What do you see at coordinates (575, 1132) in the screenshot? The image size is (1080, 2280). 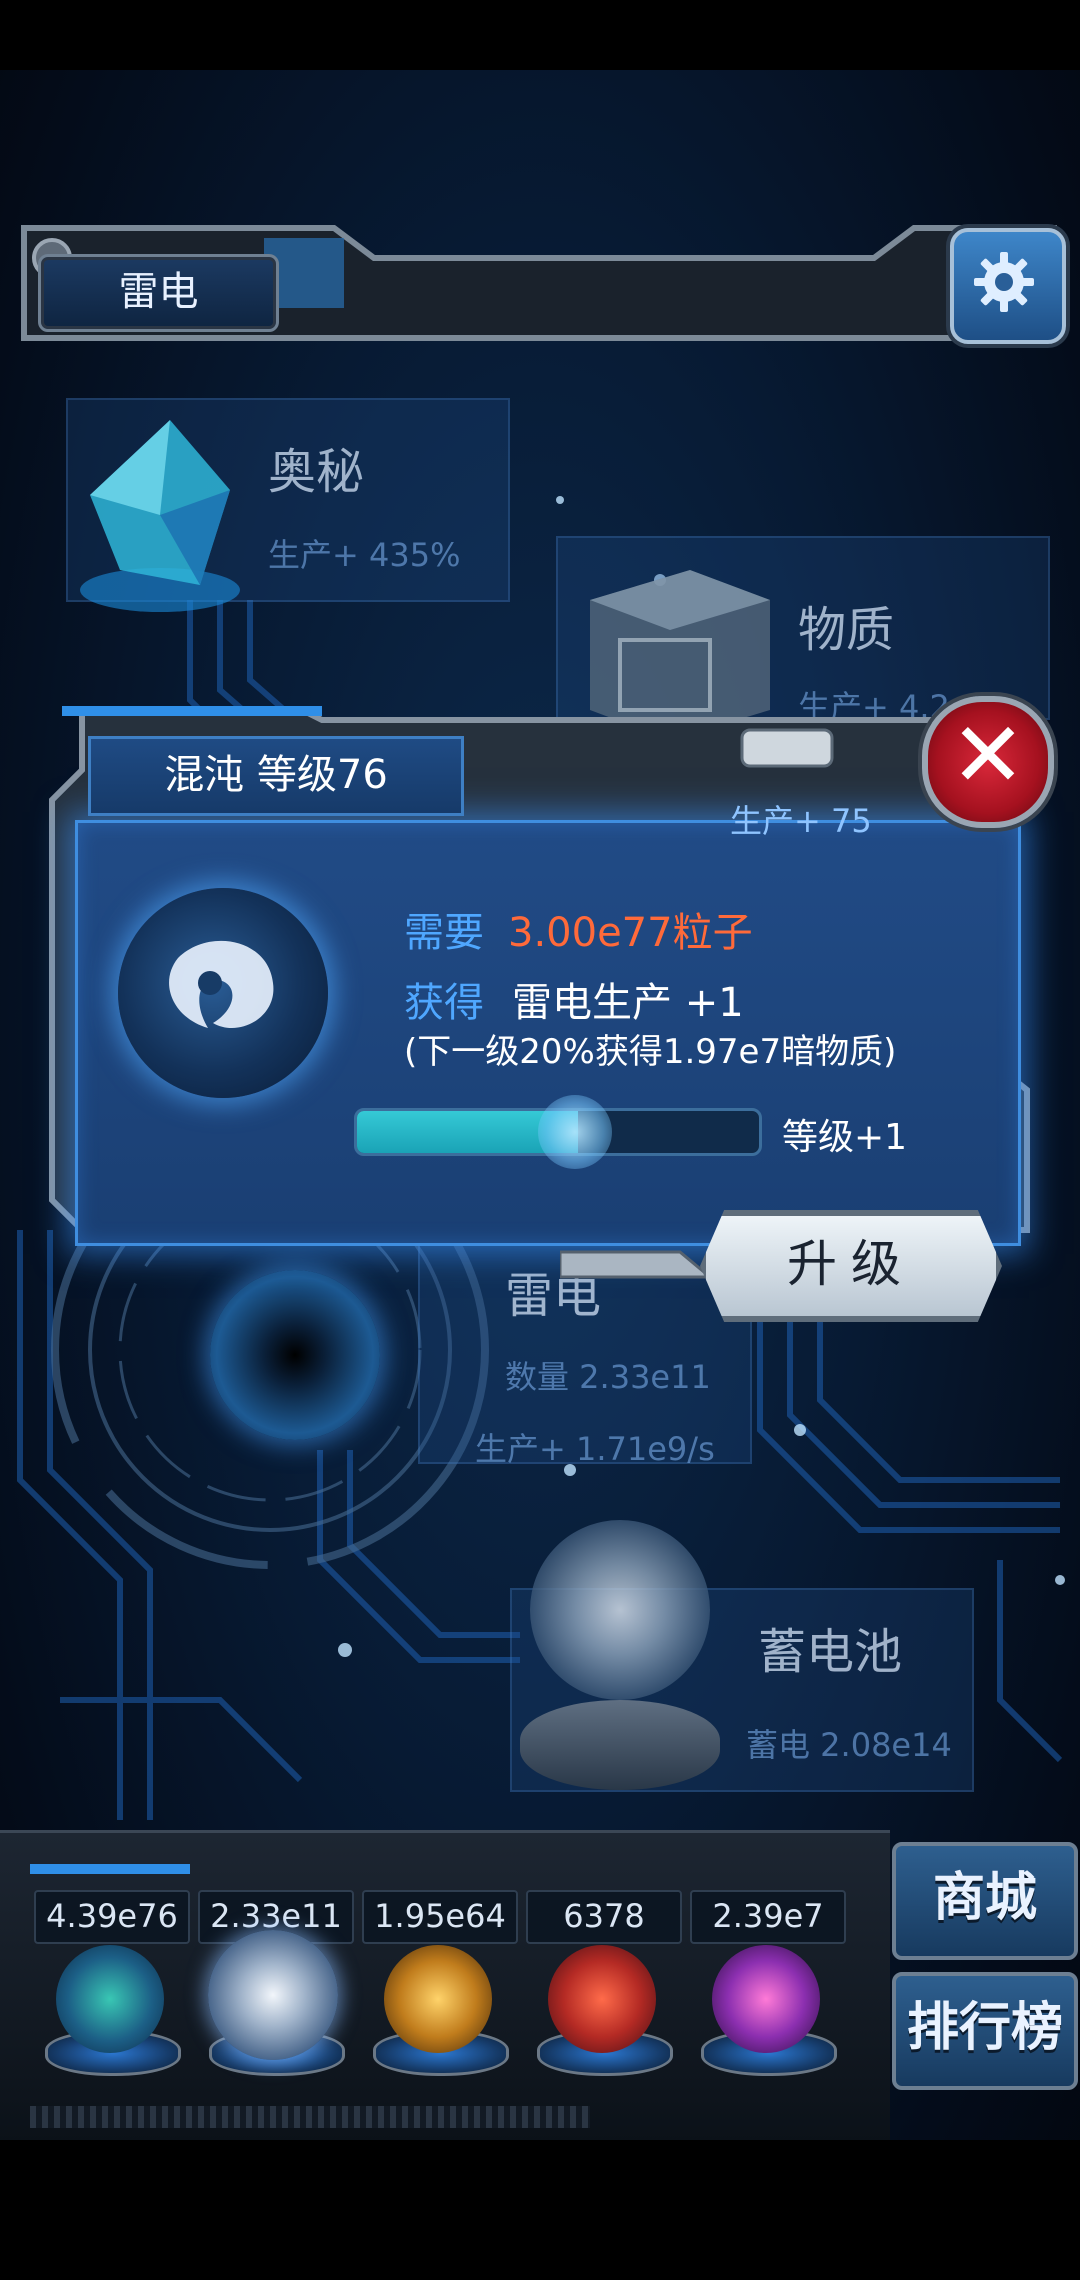 I see `level-slider-handle` at bounding box center [575, 1132].